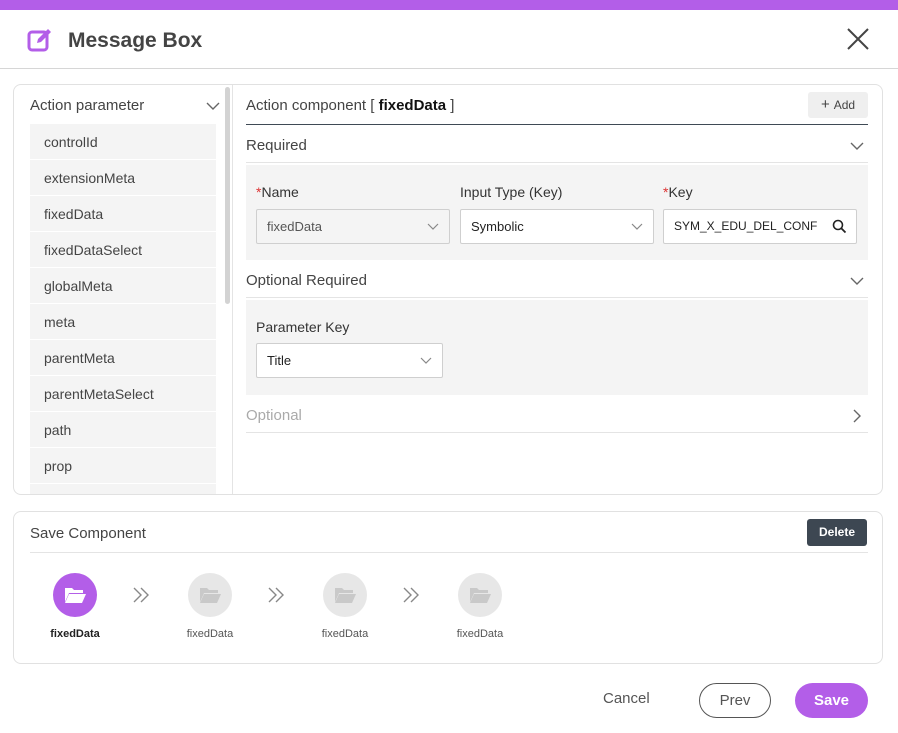  I want to click on add-button: + Add, so click(838, 105).